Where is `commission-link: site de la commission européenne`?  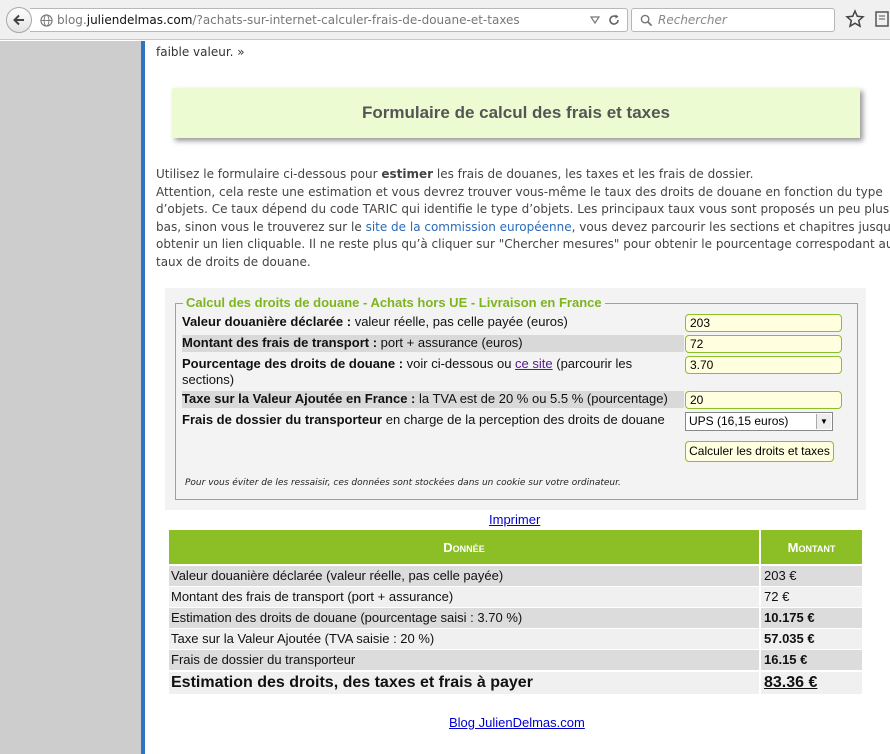
commission-link: site de la commission européenne is located at coordinates (469, 227).